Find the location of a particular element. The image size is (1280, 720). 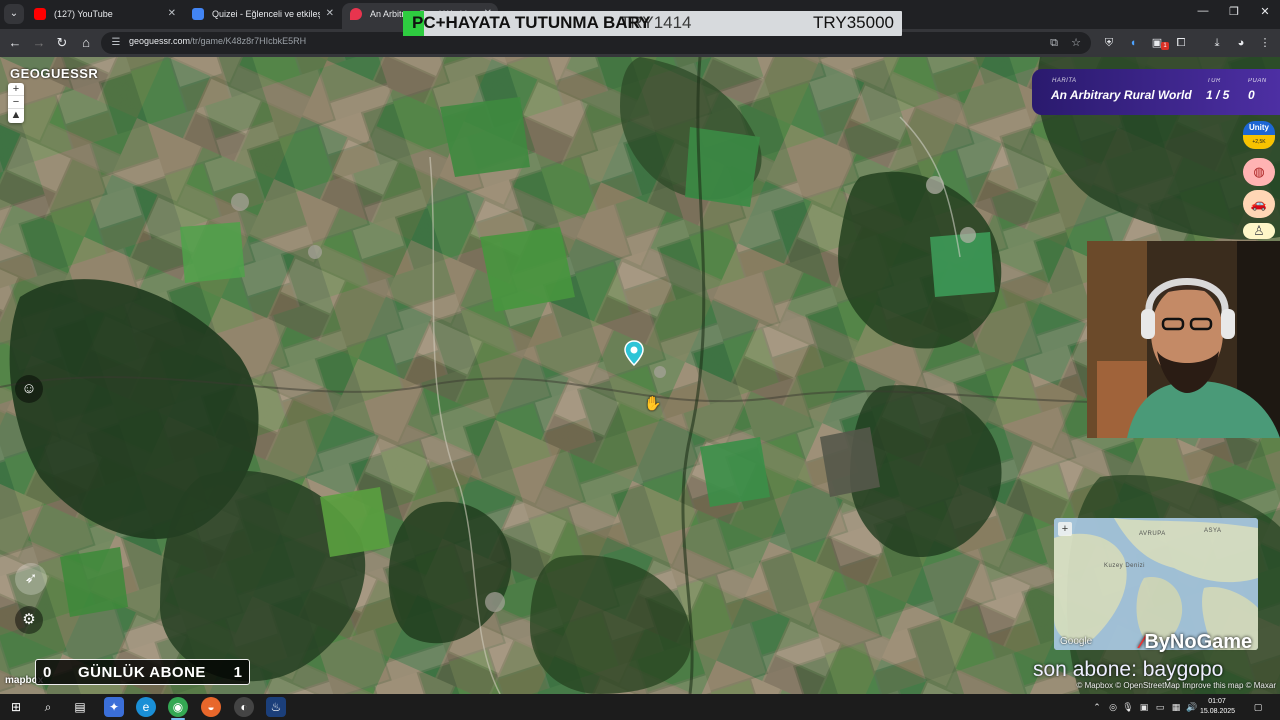

score-value: 0 is located at coordinates (1251, 95).